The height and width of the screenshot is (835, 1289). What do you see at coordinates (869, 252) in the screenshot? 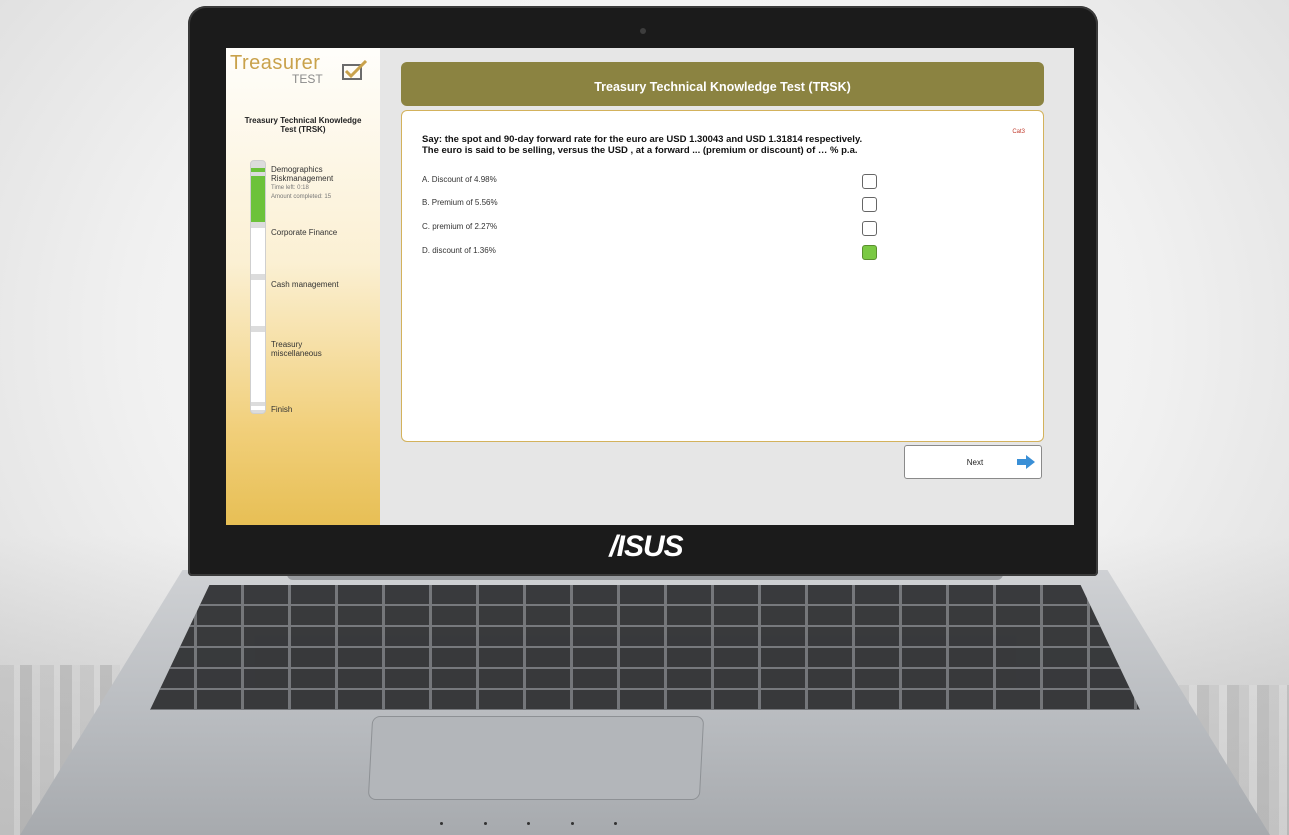
I see `option-d-checkbox` at bounding box center [869, 252].